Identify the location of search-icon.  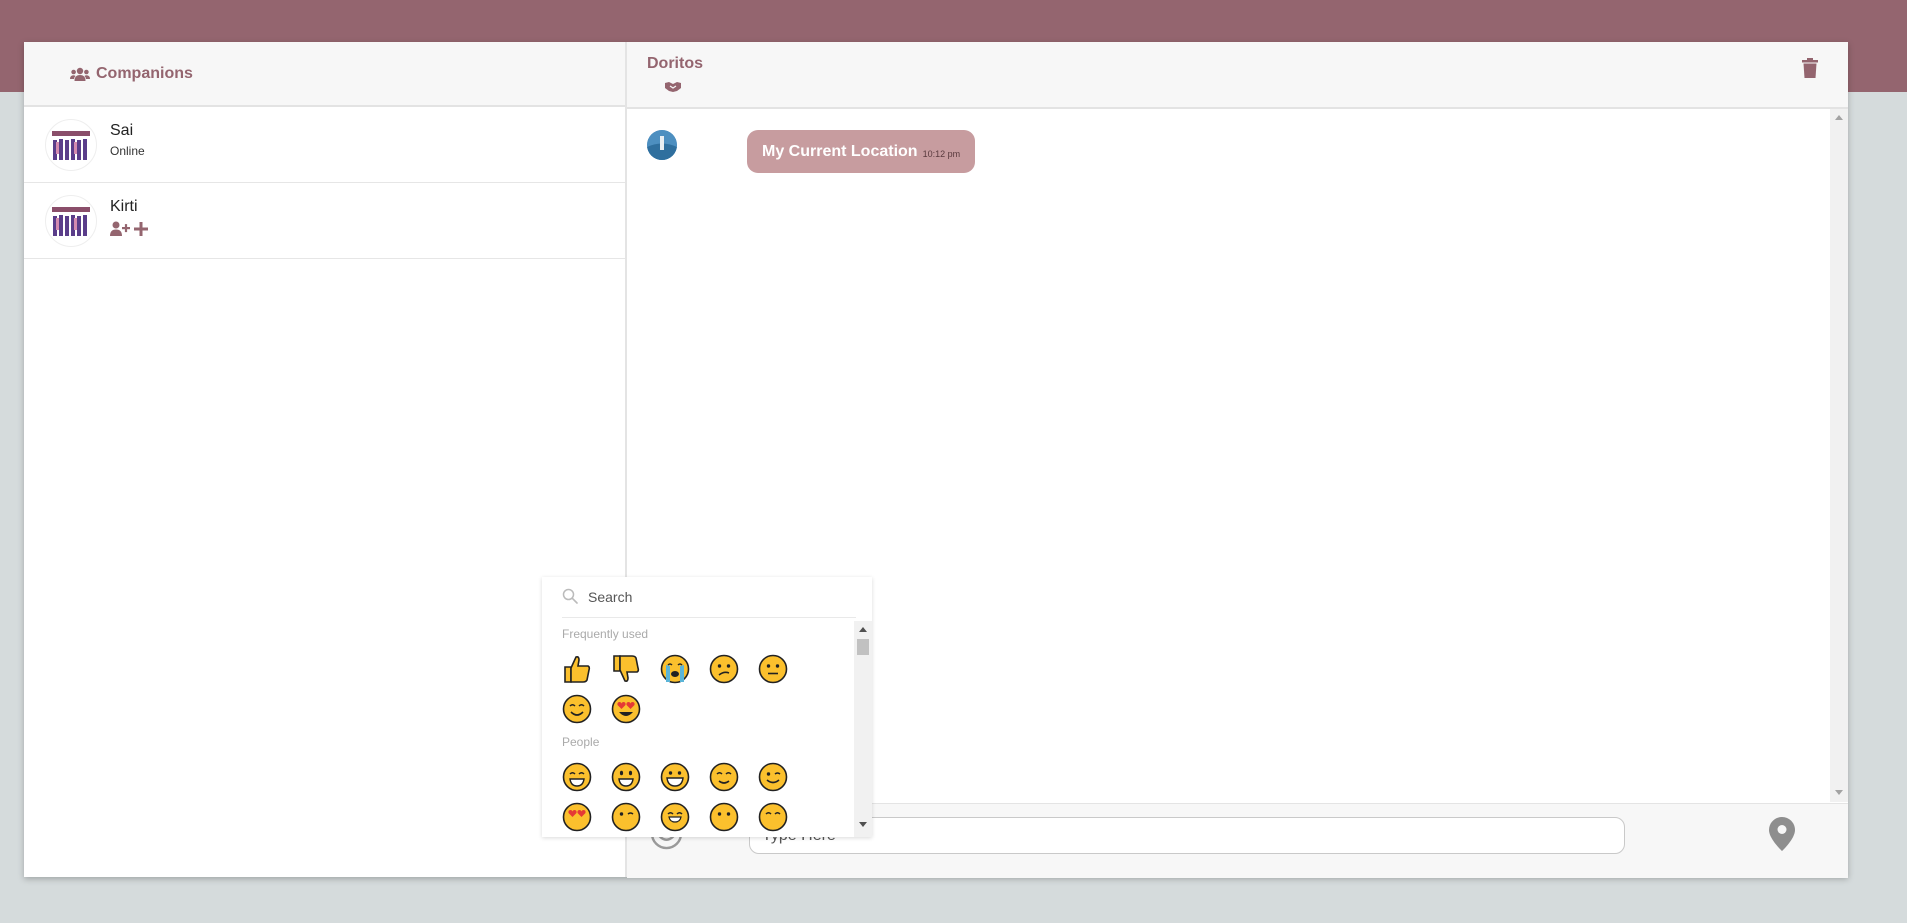
(570, 596).